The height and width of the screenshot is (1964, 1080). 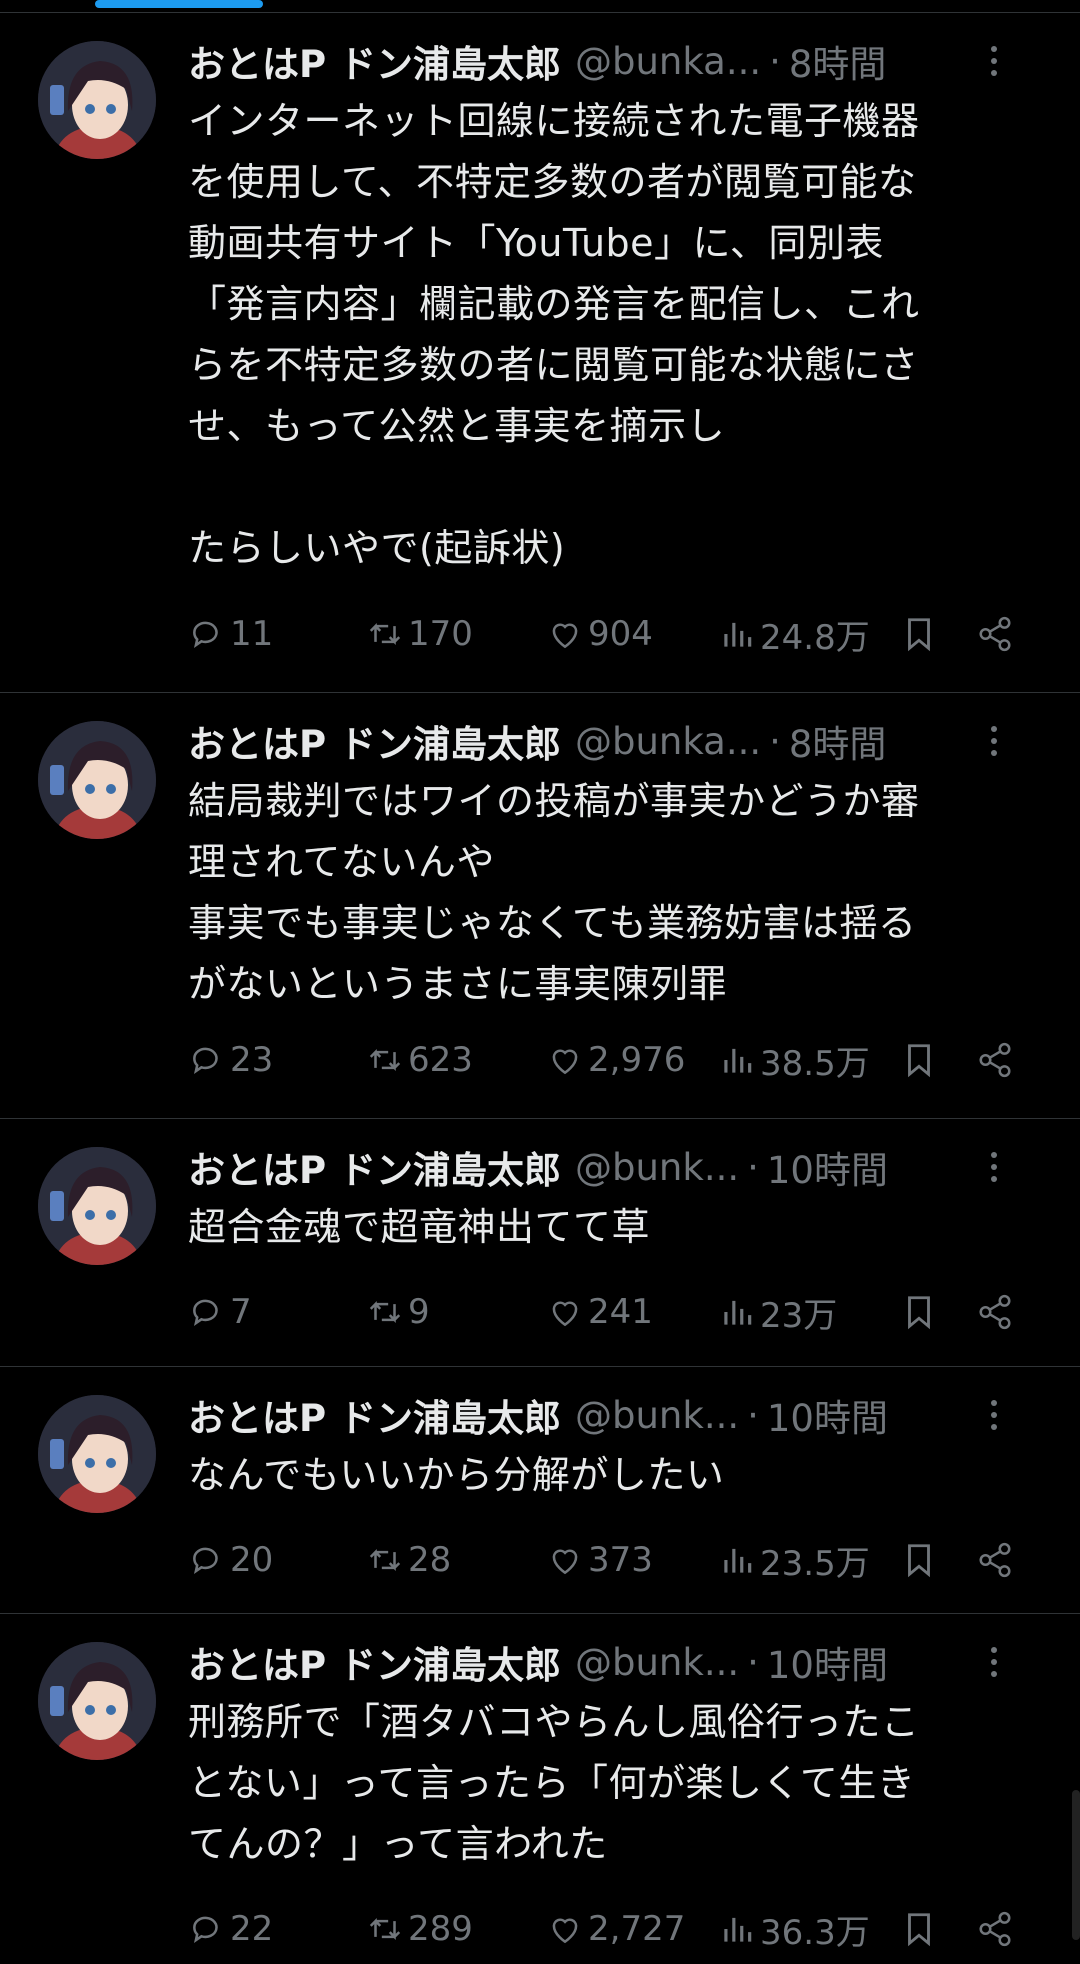 What do you see at coordinates (440, 634) in the screenshot?
I see `retweet-count: 170` at bounding box center [440, 634].